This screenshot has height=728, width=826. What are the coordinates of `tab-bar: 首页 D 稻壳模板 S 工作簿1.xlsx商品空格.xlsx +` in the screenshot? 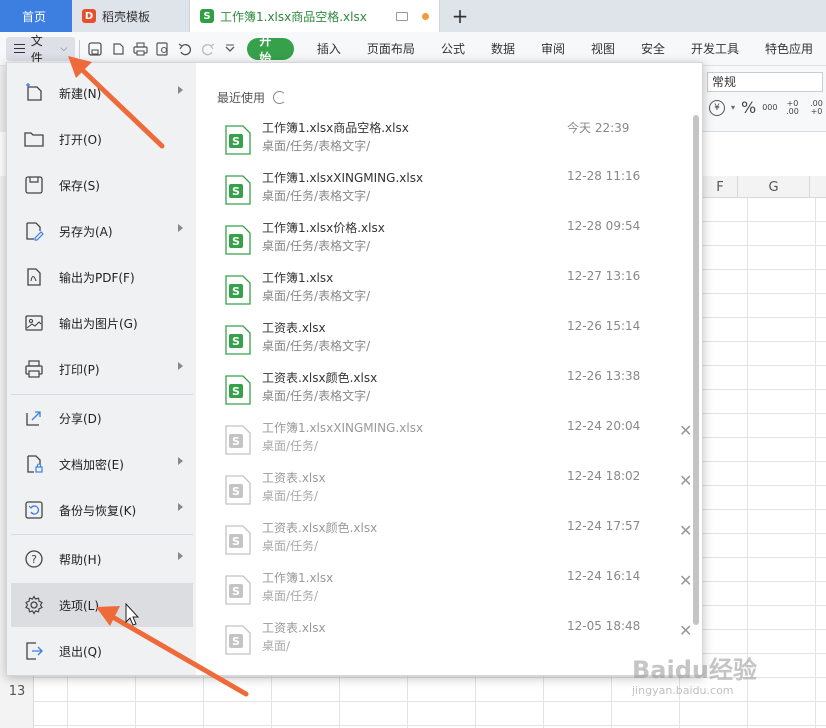 It's located at (413, 16).